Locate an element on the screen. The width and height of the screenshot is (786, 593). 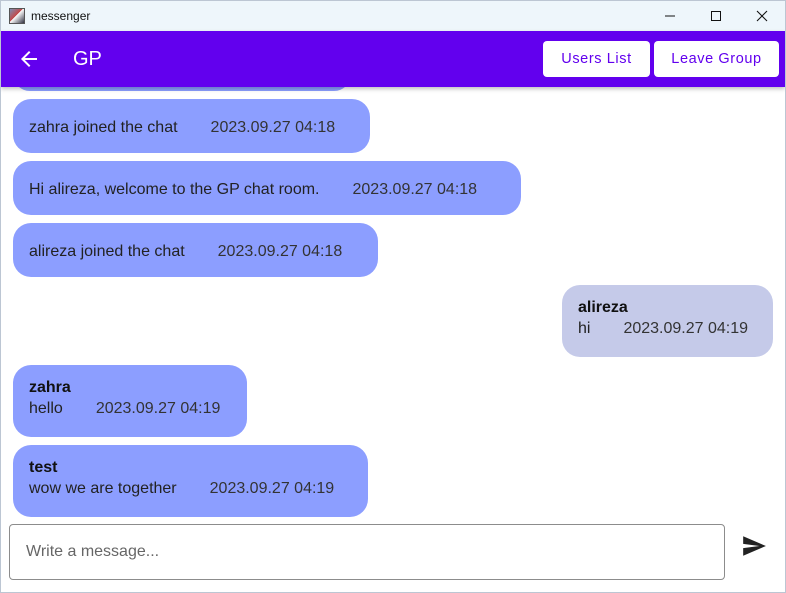
user-message: zahra hello 2023.09.27 04:19 is located at coordinates (130, 401).